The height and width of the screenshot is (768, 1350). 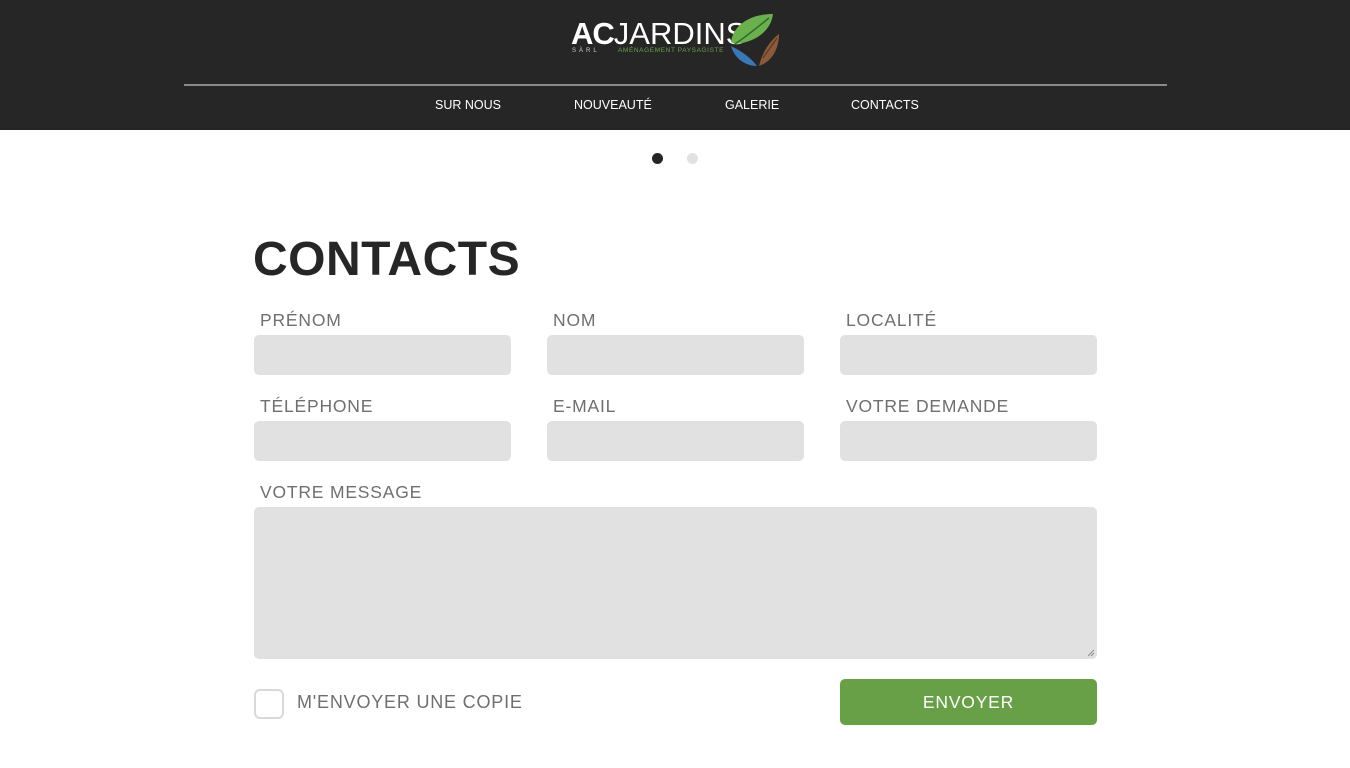 I want to click on message-textarea, so click(x=675, y=583).